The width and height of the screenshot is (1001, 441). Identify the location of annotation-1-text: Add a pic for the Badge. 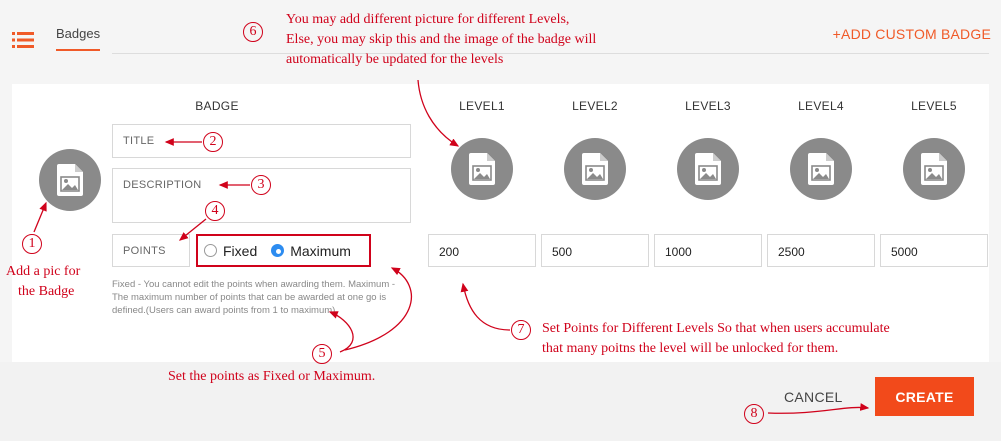
(43, 282).